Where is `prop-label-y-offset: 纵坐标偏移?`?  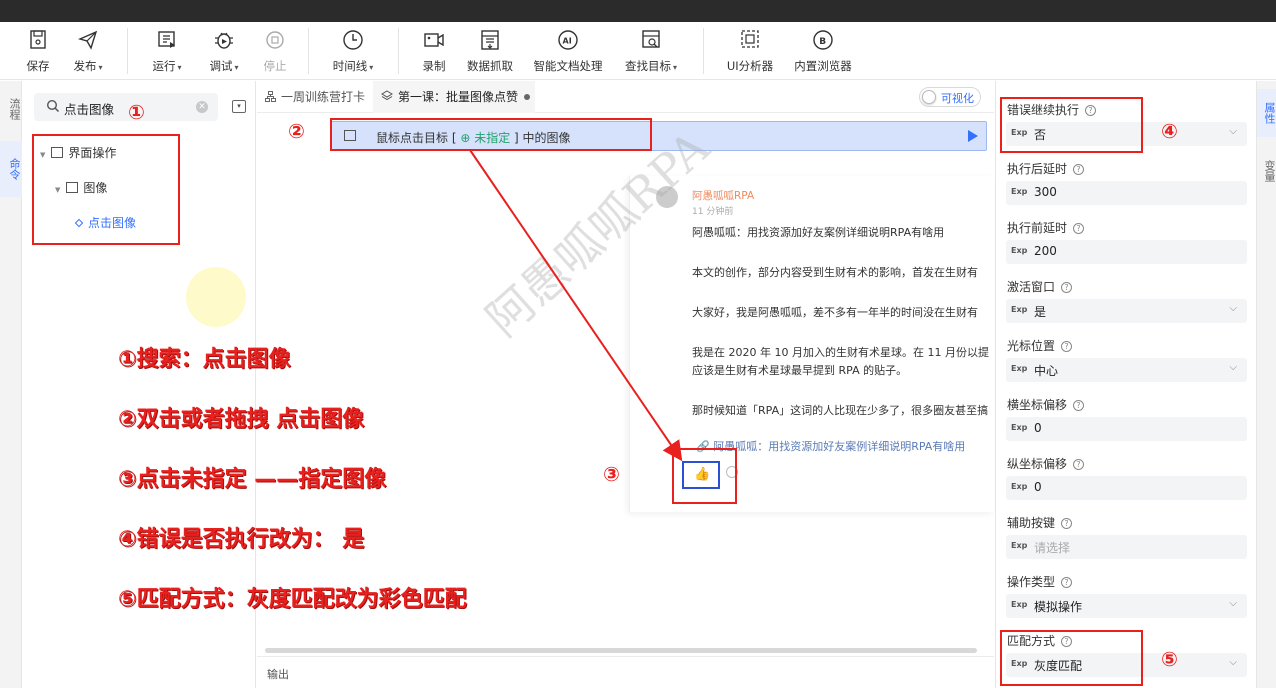
prop-label-y-offset: 纵坐标偏移? is located at coordinates (1046, 463).